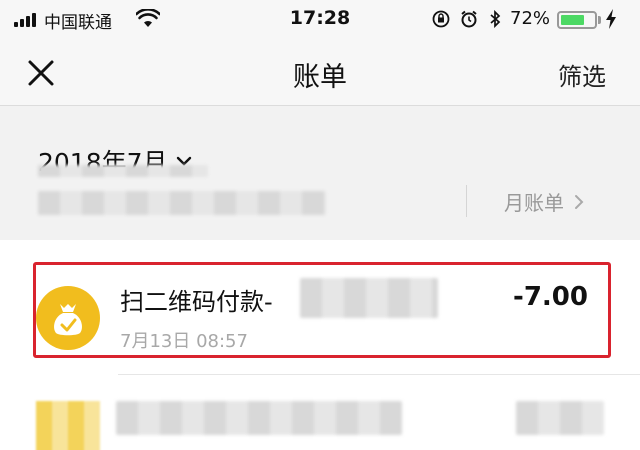 The width and height of the screenshot is (640, 450). I want to click on transaction-amount: -7.00, so click(550, 297).